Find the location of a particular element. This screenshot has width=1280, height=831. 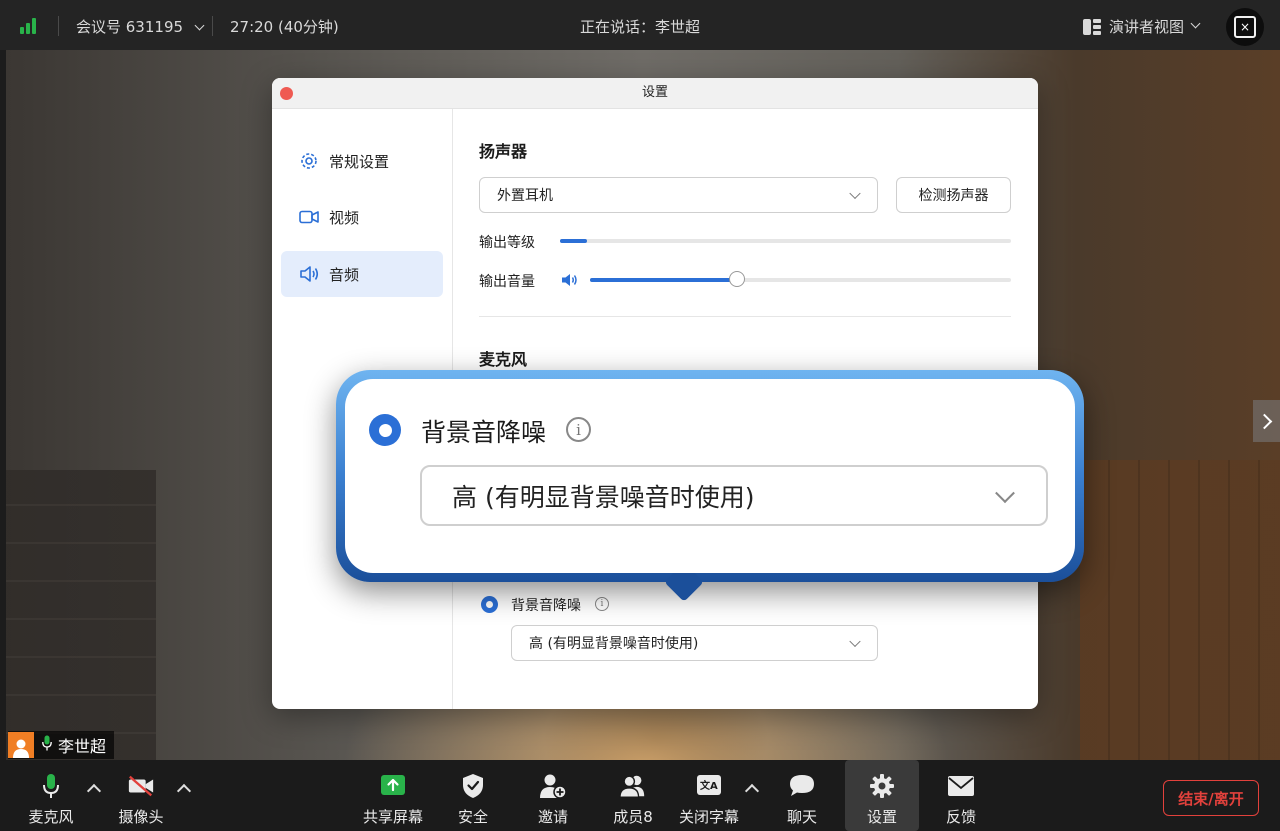

fullscreen-icon: × is located at coordinates (1245, 27).